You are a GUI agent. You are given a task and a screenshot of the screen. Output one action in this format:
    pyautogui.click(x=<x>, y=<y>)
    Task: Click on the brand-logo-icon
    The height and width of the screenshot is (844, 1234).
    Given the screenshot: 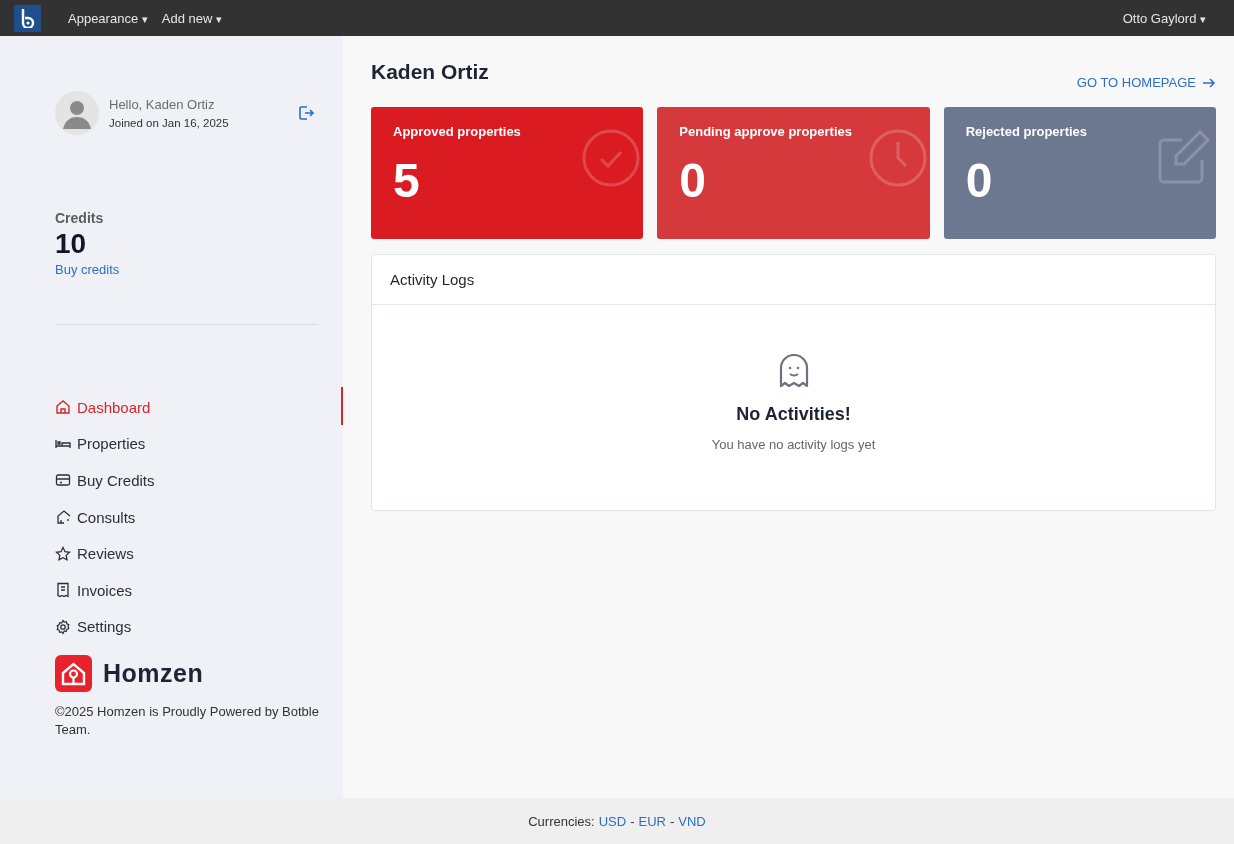 What is the action you would take?
    pyautogui.click(x=73, y=674)
    